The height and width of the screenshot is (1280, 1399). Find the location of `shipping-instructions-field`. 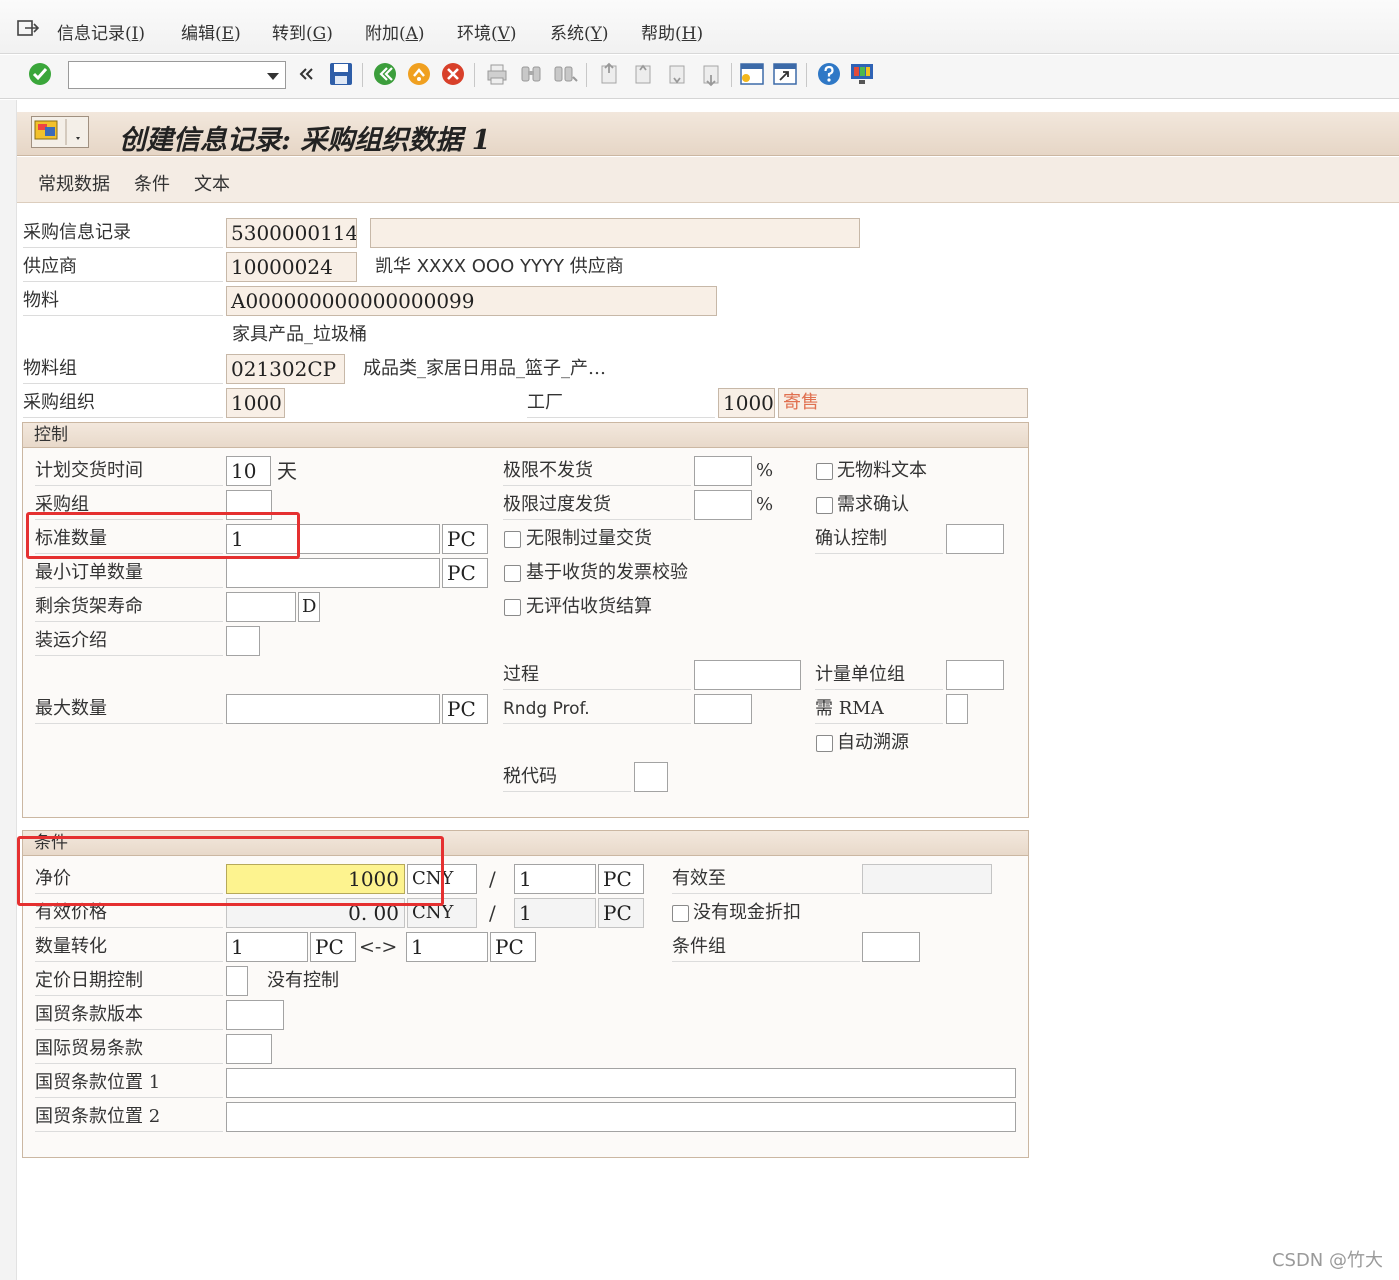

shipping-instructions-field is located at coordinates (243, 641).